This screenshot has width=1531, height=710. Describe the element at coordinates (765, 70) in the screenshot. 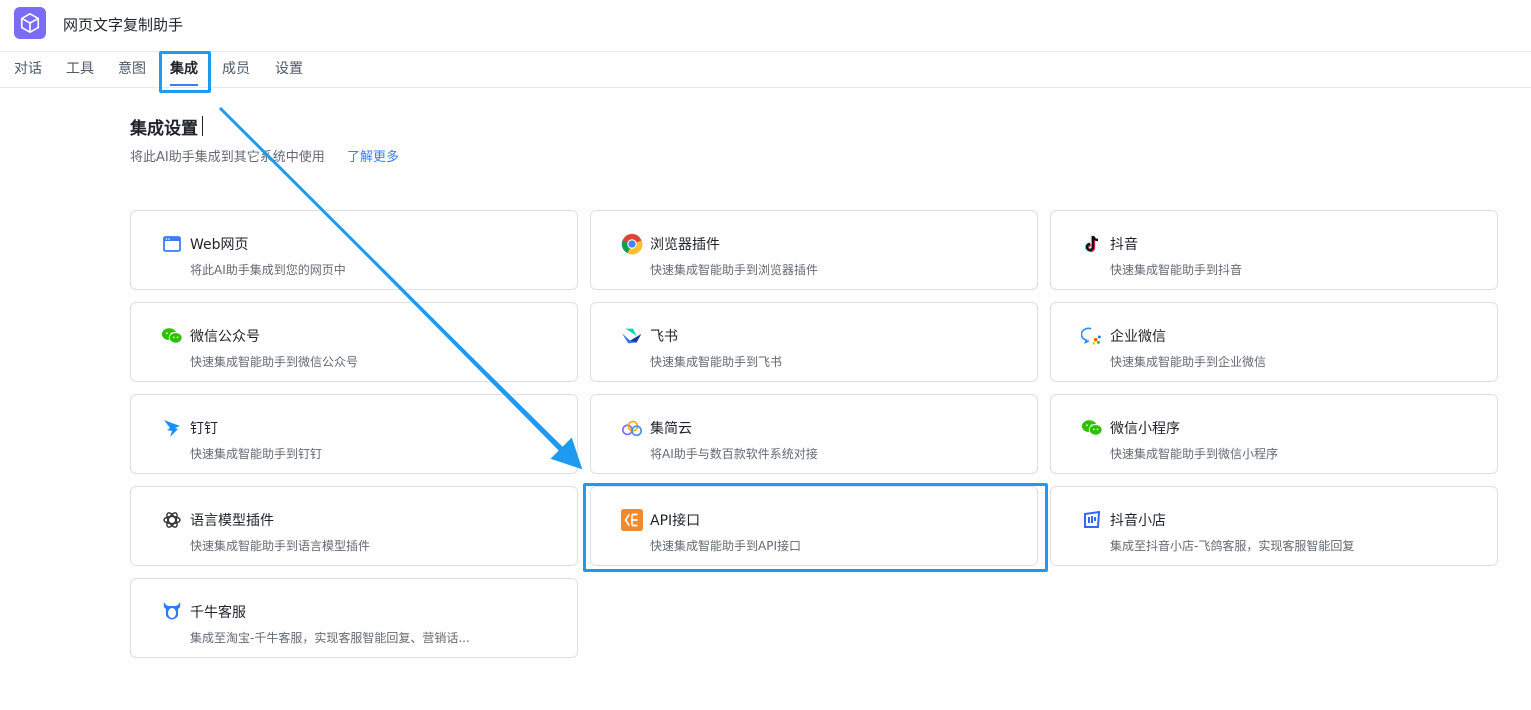

I see `tab-bar: 对话 工具 意图 集成 成员 设置` at that location.